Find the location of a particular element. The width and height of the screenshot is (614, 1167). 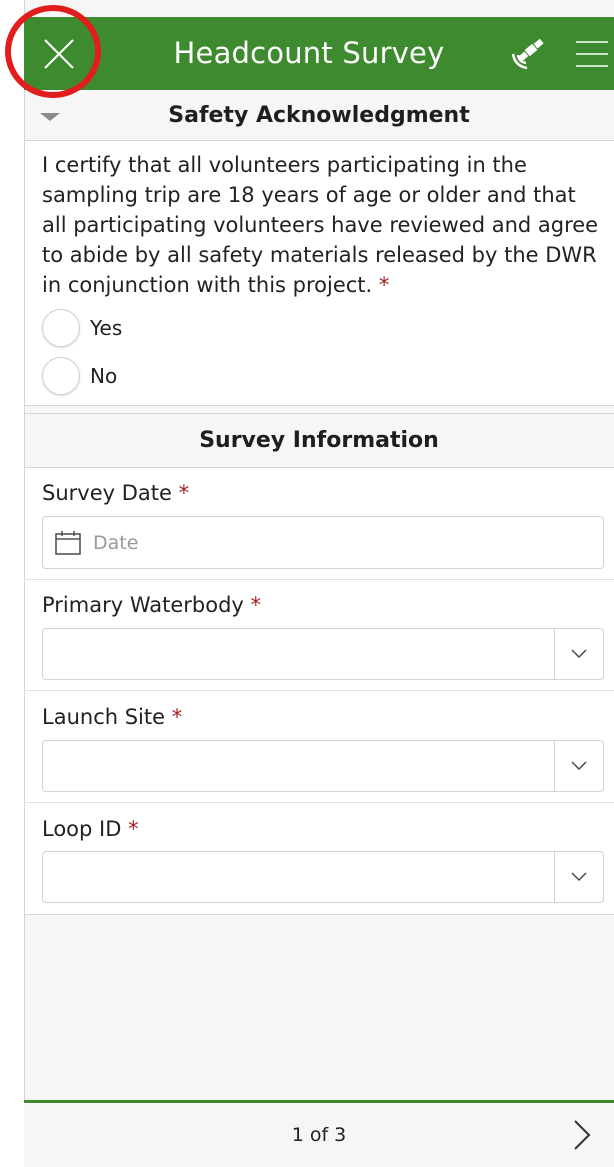

radio-option-yes: Yes is located at coordinates (82, 328).